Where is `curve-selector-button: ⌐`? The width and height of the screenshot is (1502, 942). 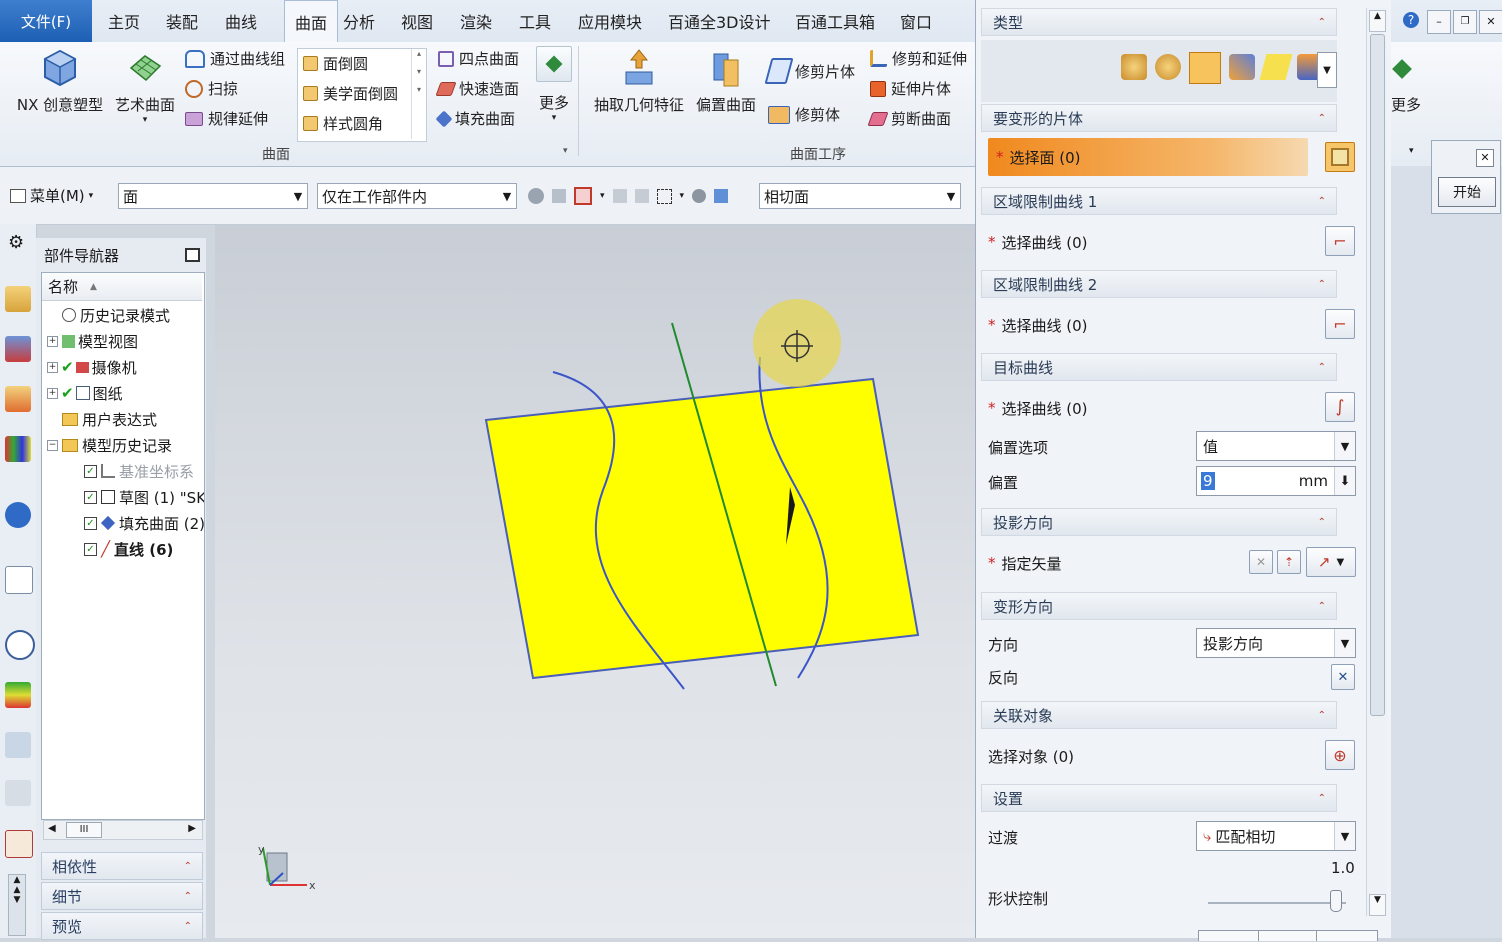 curve-selector-button: ⌐ is located at coordinates (1340, 324).